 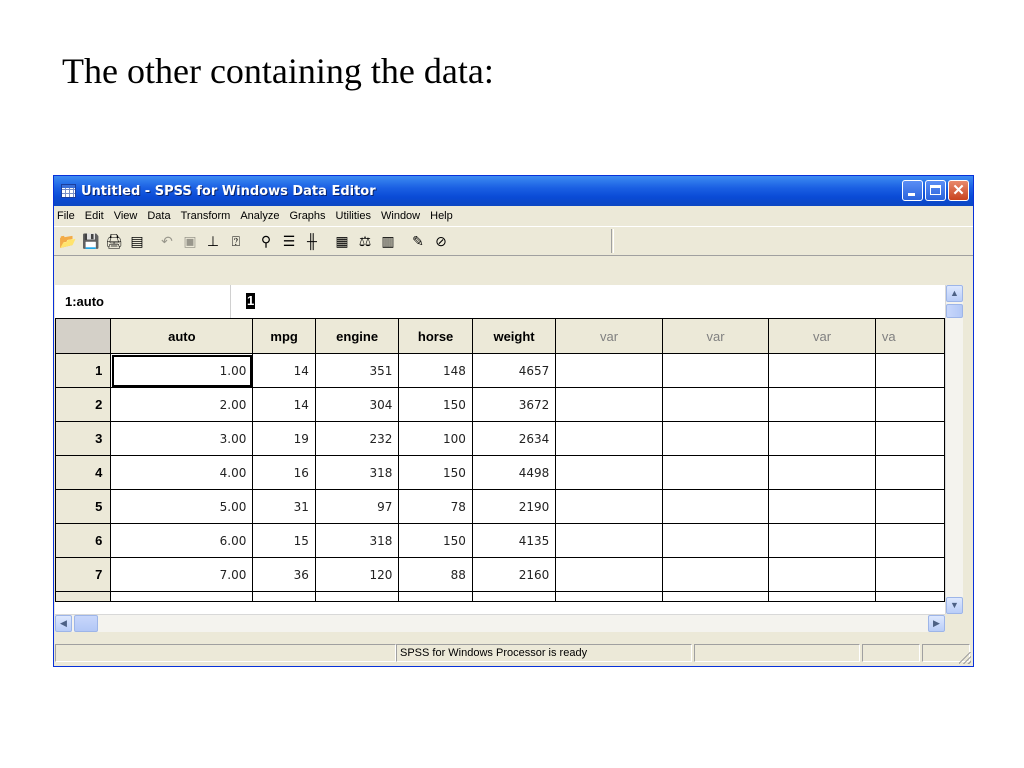 What do you see at coordinates (83, 574) in the screenshot?
I see `row-header: 7` at bounding box center [83, 574].